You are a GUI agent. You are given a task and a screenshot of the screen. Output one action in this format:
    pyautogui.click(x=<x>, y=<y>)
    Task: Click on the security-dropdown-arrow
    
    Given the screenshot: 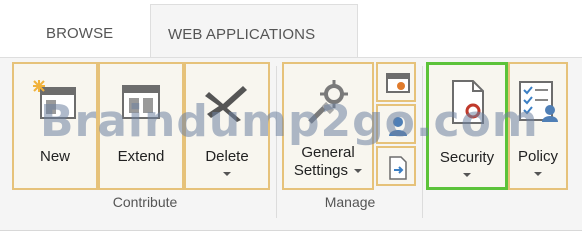 What is the action you would take?
    pyautogui.click(x=467, y=175)
    